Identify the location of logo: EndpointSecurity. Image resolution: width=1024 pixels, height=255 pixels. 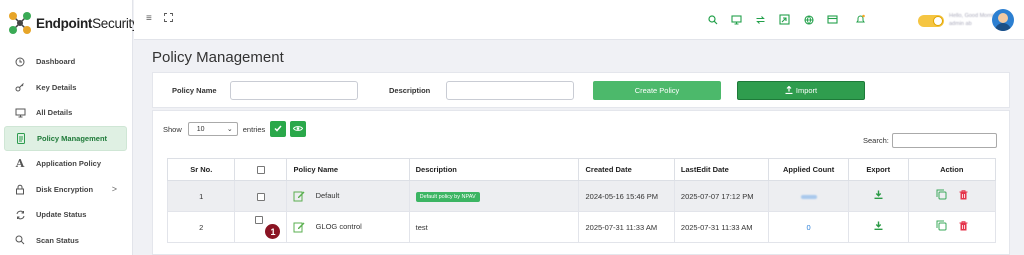
(73, 23).